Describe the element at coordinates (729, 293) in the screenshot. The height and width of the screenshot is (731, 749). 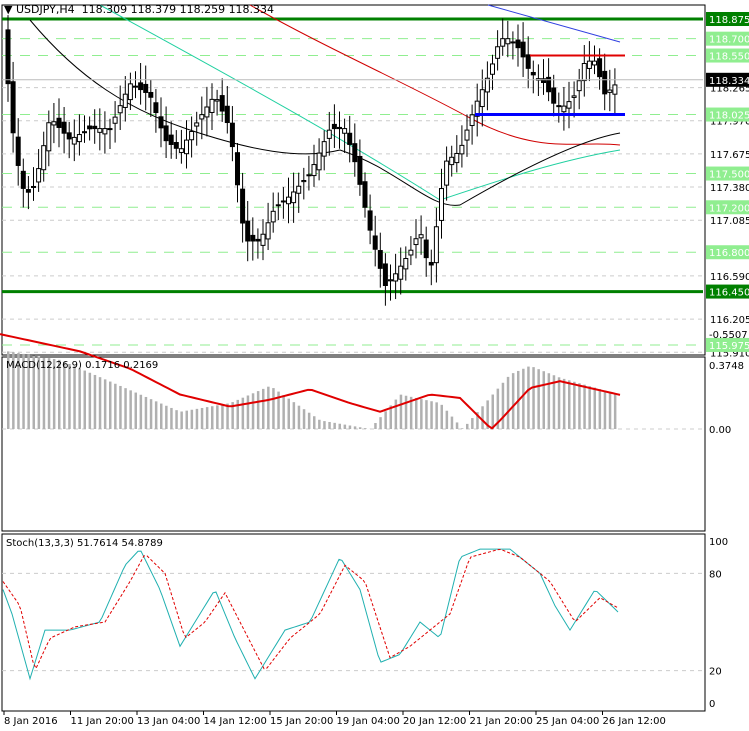
I see `level-label: 116.450` at that location.